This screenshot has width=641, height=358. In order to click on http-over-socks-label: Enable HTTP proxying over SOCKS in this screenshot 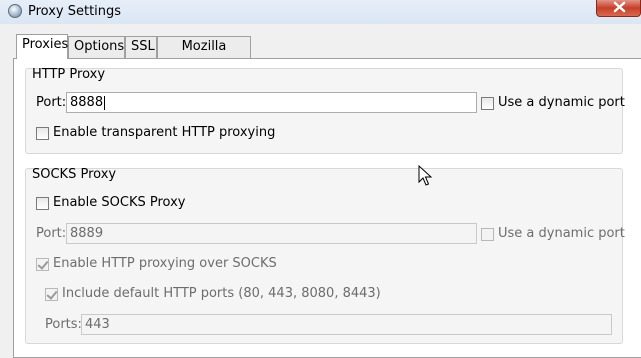, I will do `click(165, 263)`.